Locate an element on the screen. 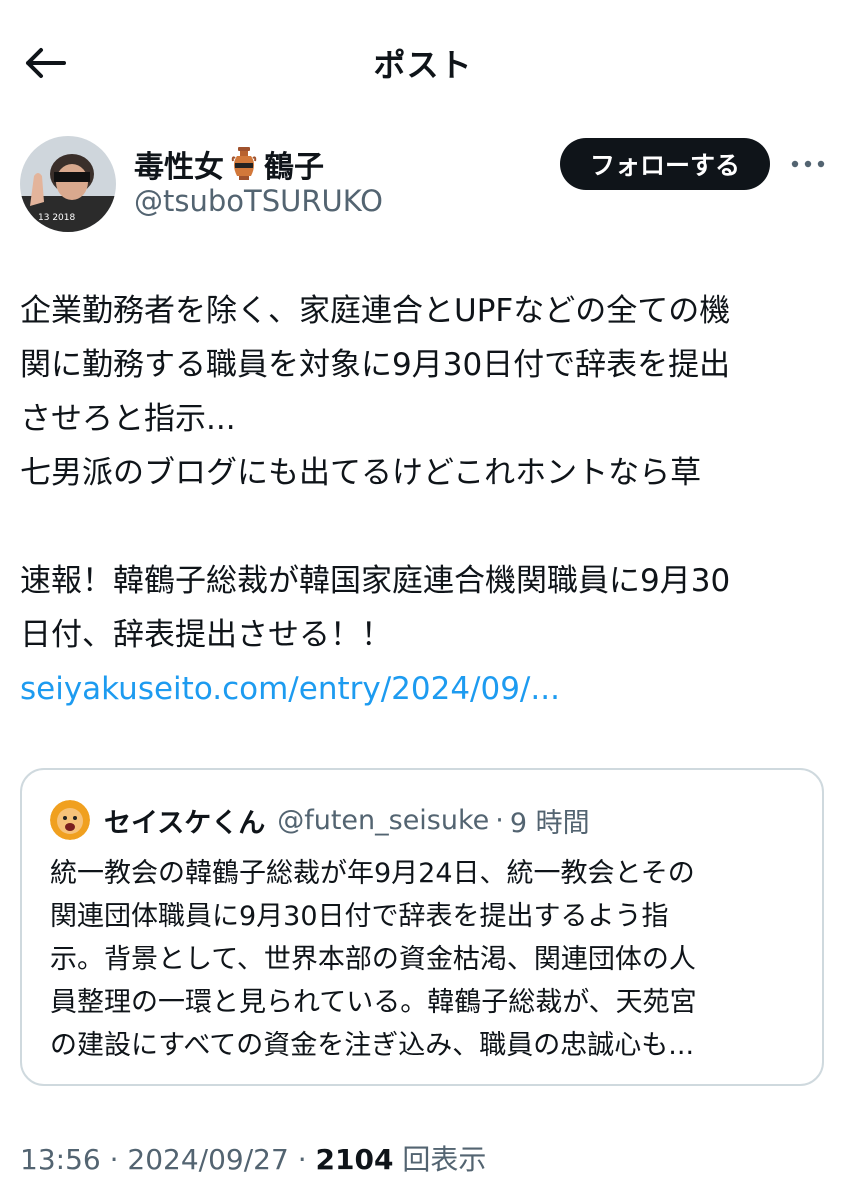 This screenshot has width=846, height=1200. views-count: 2104 is located at coordinates (355, 1159).